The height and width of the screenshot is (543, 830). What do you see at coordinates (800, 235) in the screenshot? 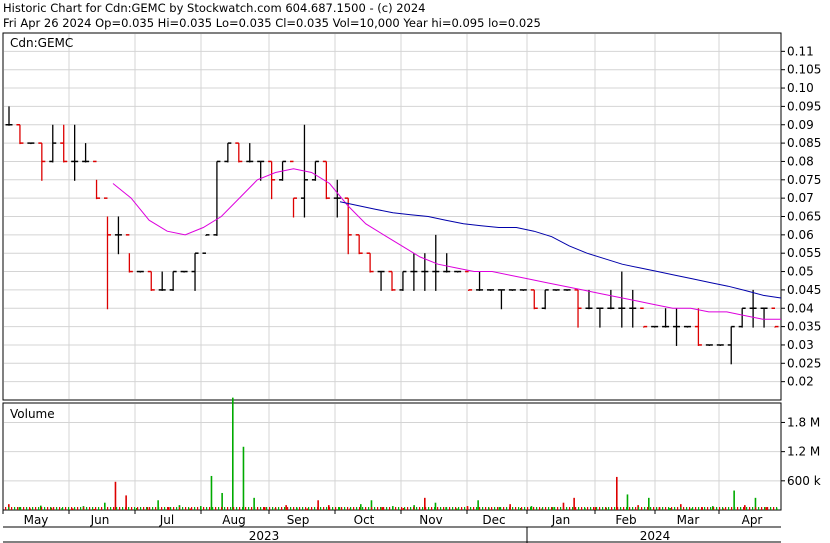
I see `price-tick-label: 0.06` at bounding box center [800, 235].